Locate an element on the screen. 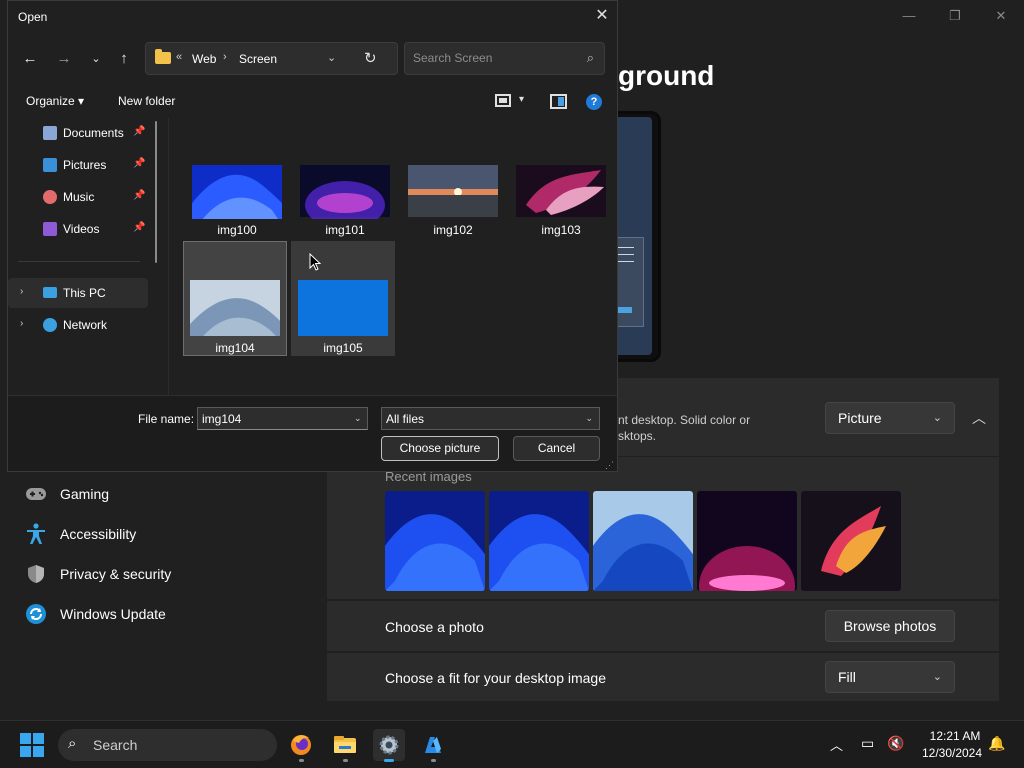 The image size is (1024, 768). dialog-close-button: ✕ is located at coordinates (602, 16).